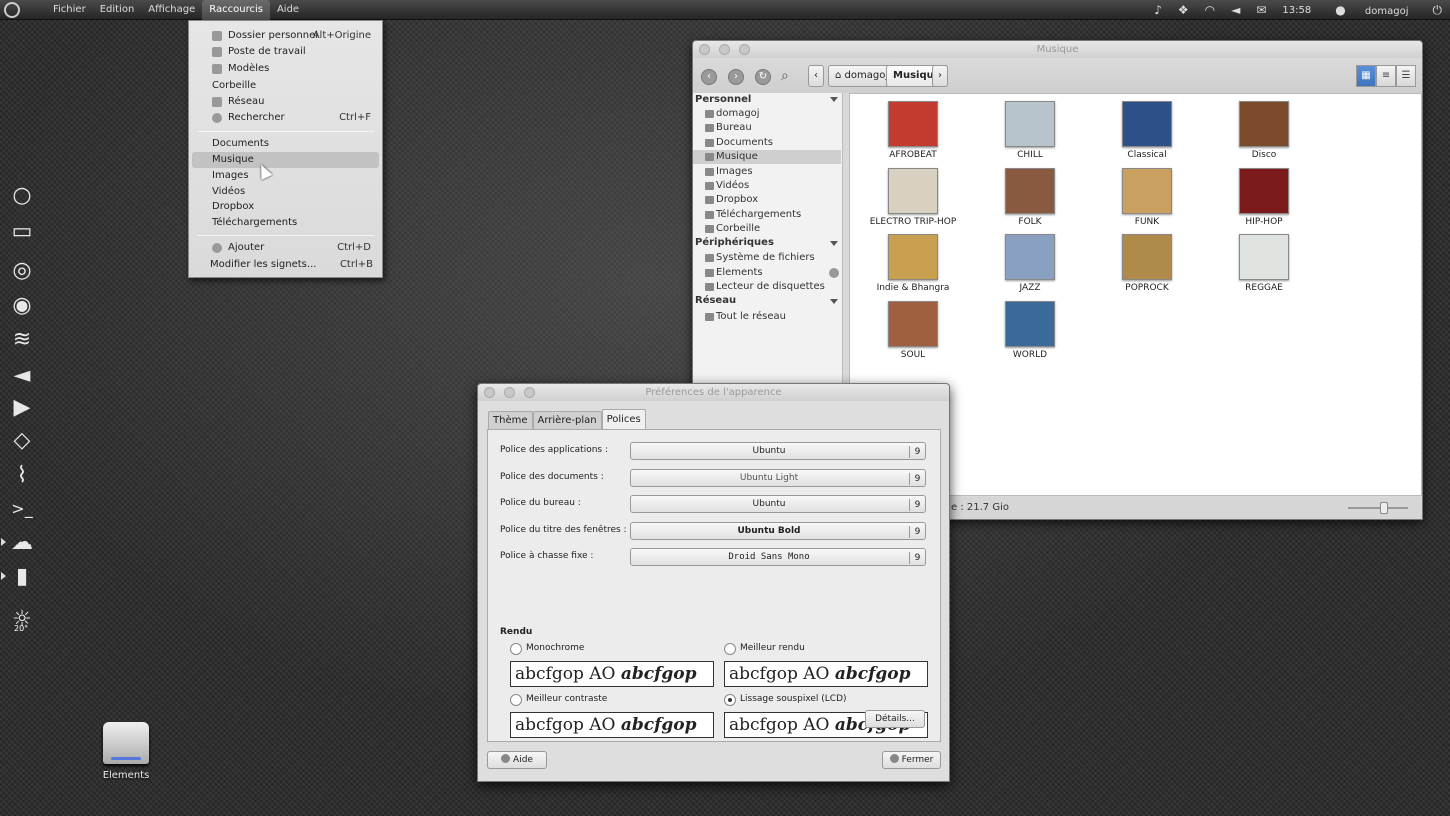 The image size is (1450, 816). Describe the element at coordinates (22, 271) in the screenshot. I see `chrome-icon: ◎` at that location.